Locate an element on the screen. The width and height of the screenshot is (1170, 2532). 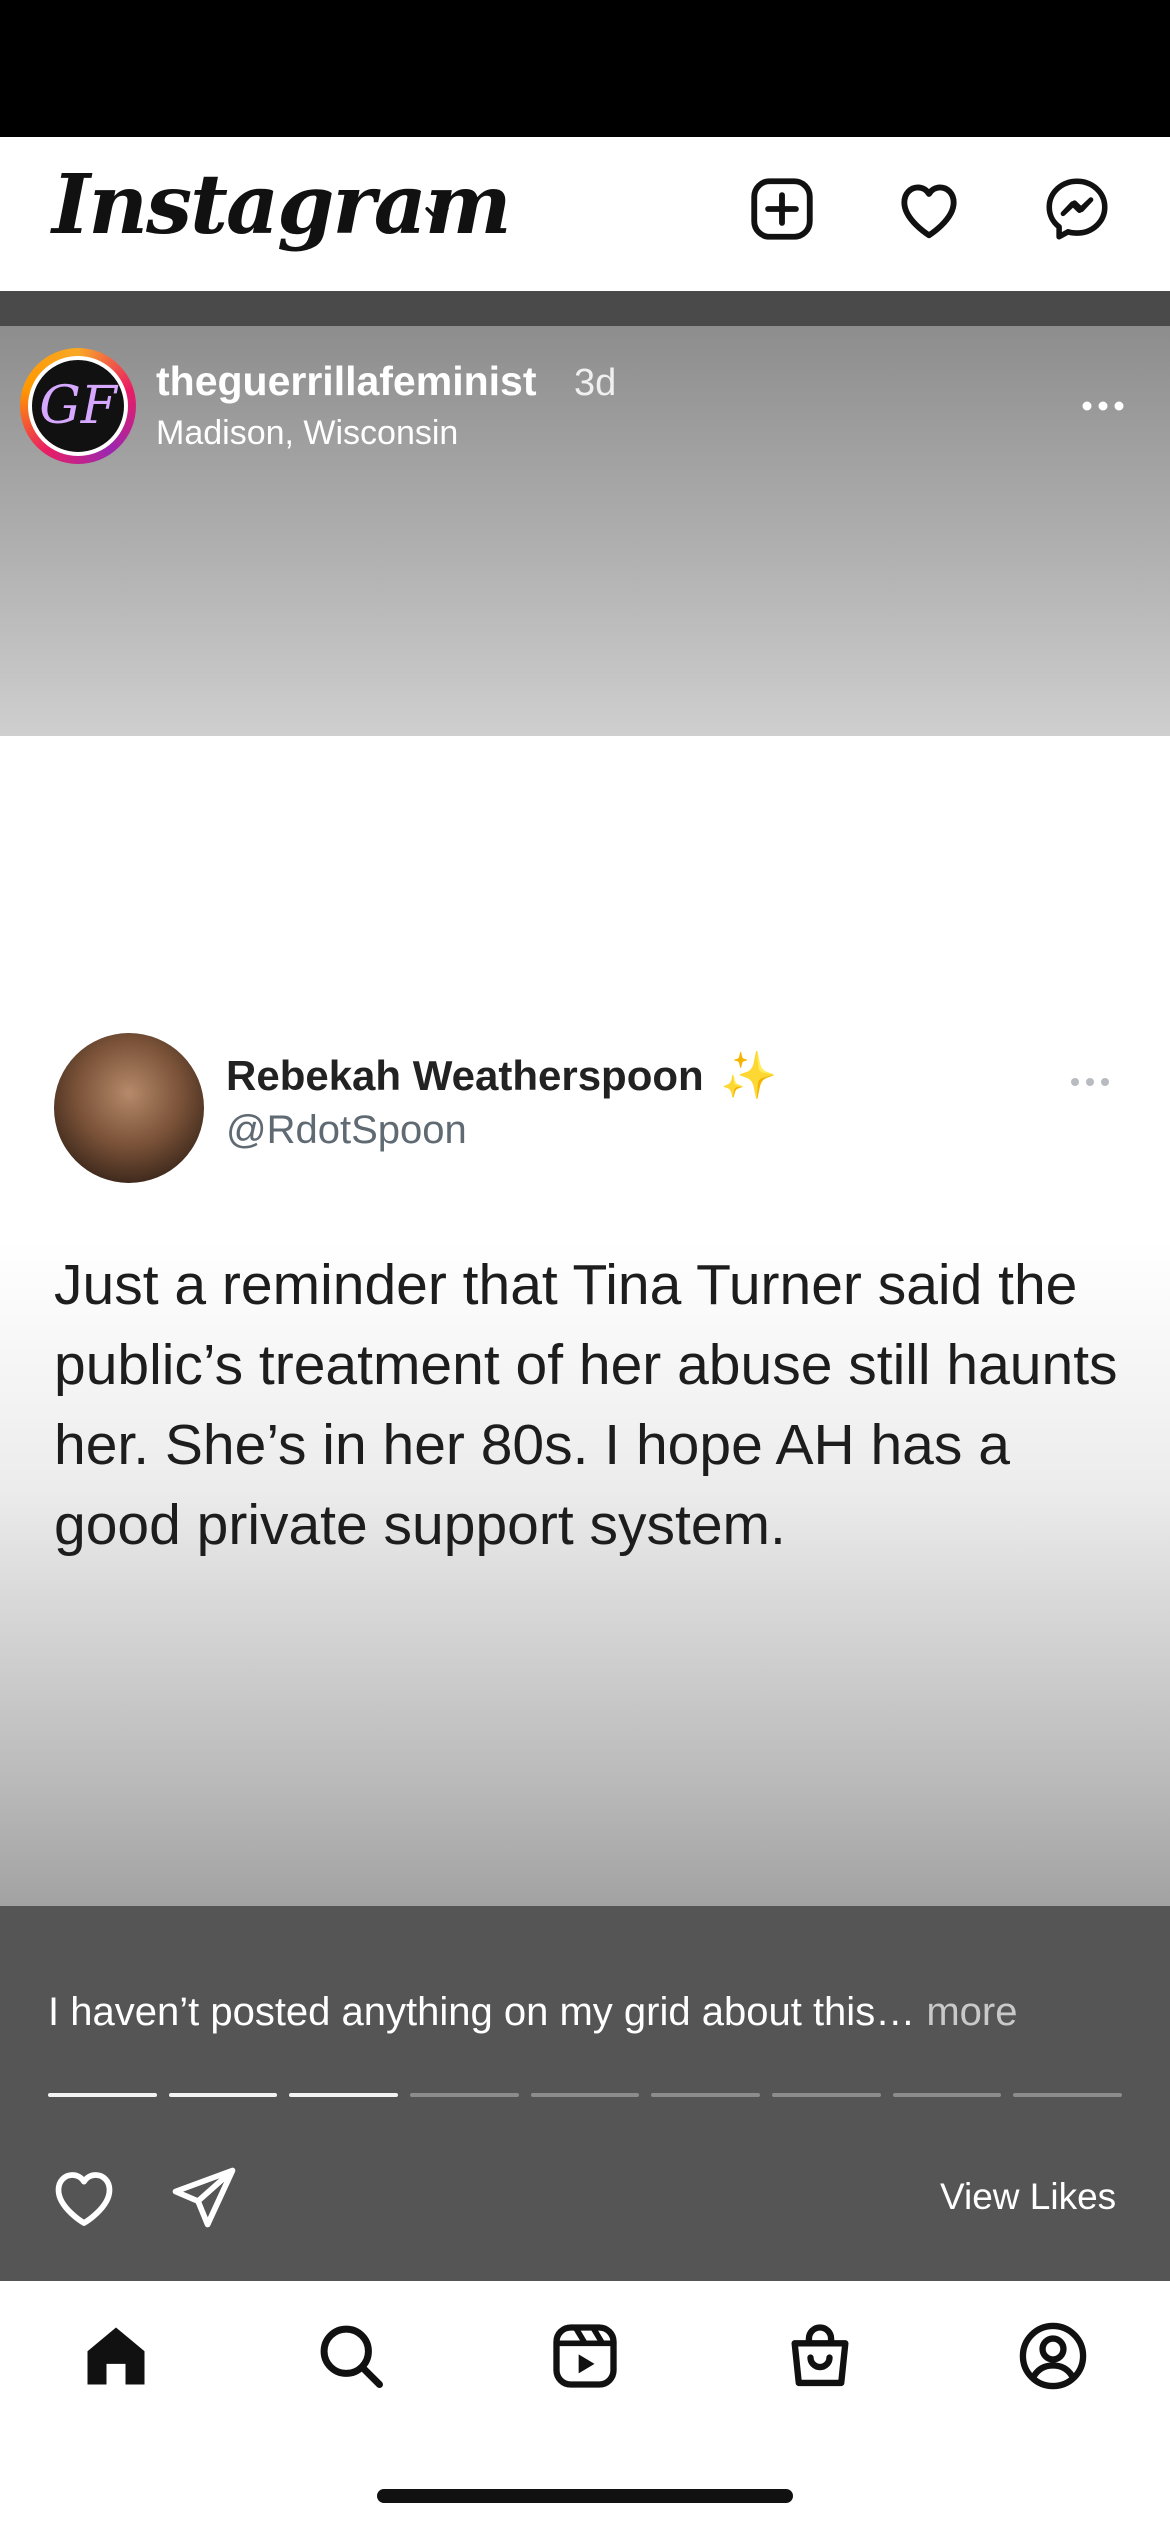
tweet-author-avatar is located at coordinates (129, 1108).